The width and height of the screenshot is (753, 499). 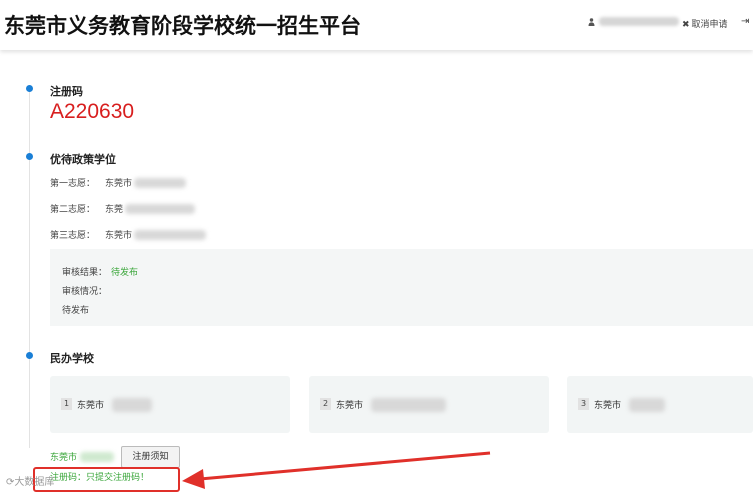 I want to click on watermark-text: 大数据库, so click(x=34, y=482).